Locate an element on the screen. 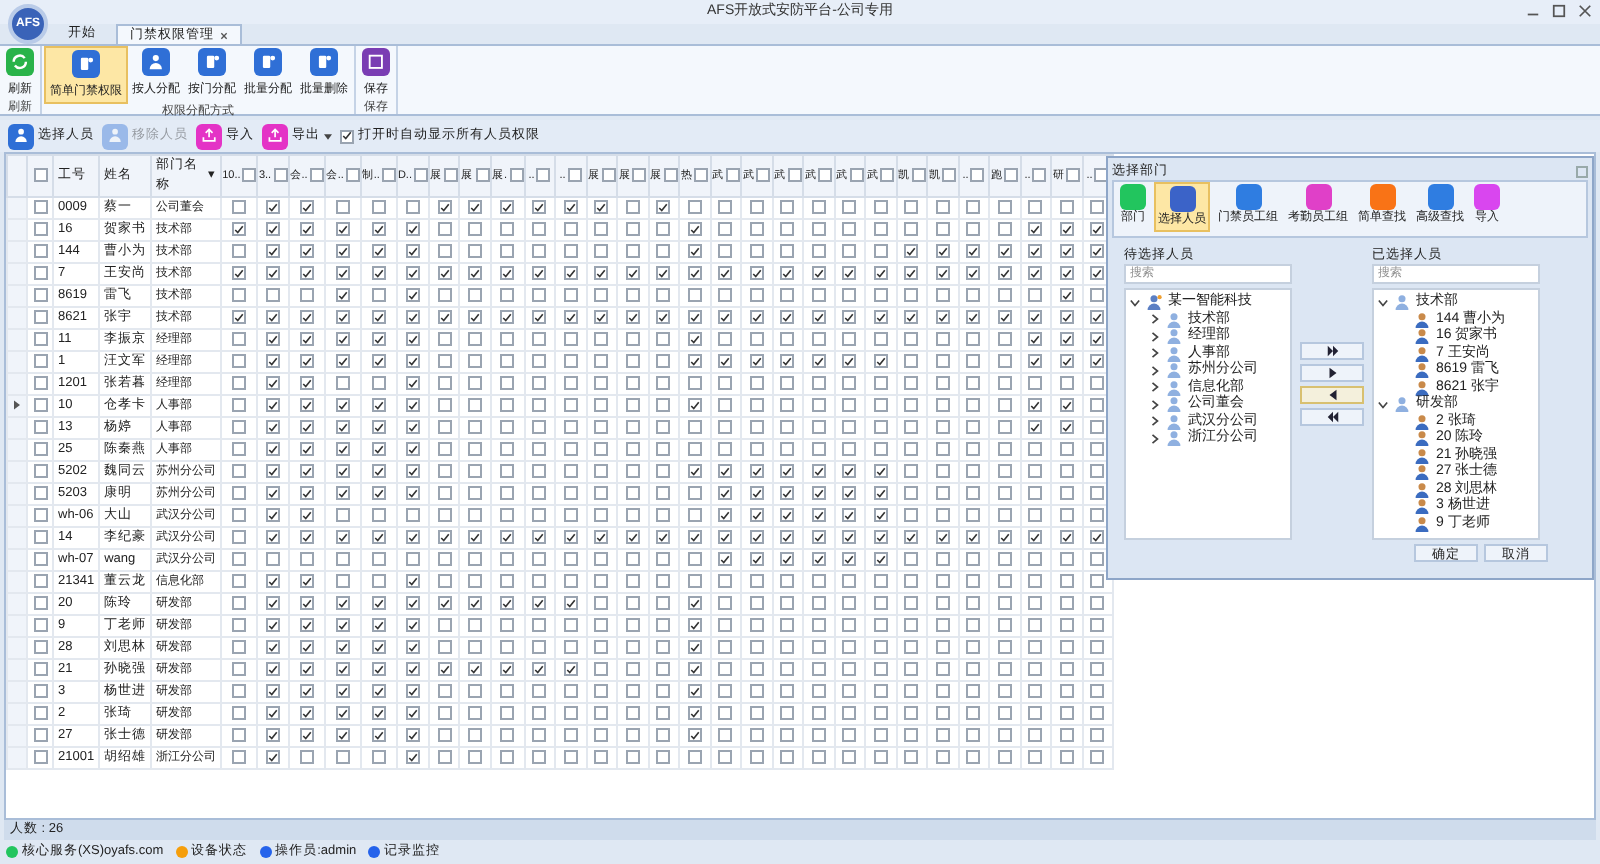 Image resolution: width=1600 pixels, height=864 pixels. select-all-checkbox is located at coordinates (40, 175).